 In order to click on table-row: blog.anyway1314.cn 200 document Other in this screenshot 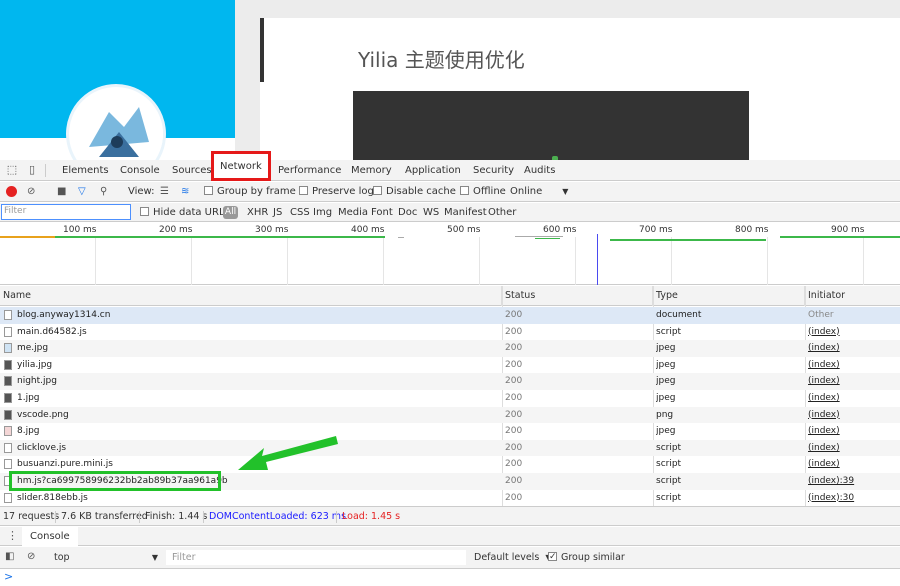, I will do `click(450, 315)`.